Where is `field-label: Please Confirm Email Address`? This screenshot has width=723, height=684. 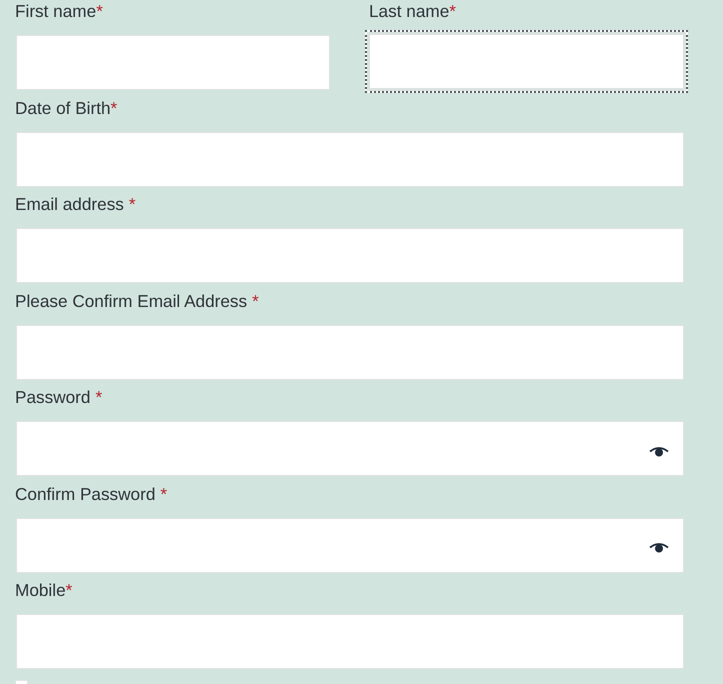 field-label: Please Confirm Email Address is located at coordinates (131, 301).